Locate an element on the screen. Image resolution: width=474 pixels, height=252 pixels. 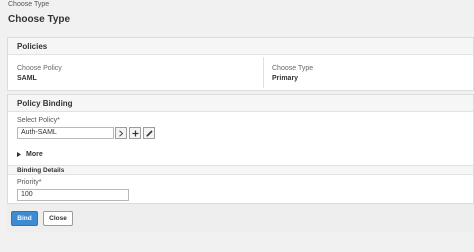
plus-icon is located at coordinates (135, 133).